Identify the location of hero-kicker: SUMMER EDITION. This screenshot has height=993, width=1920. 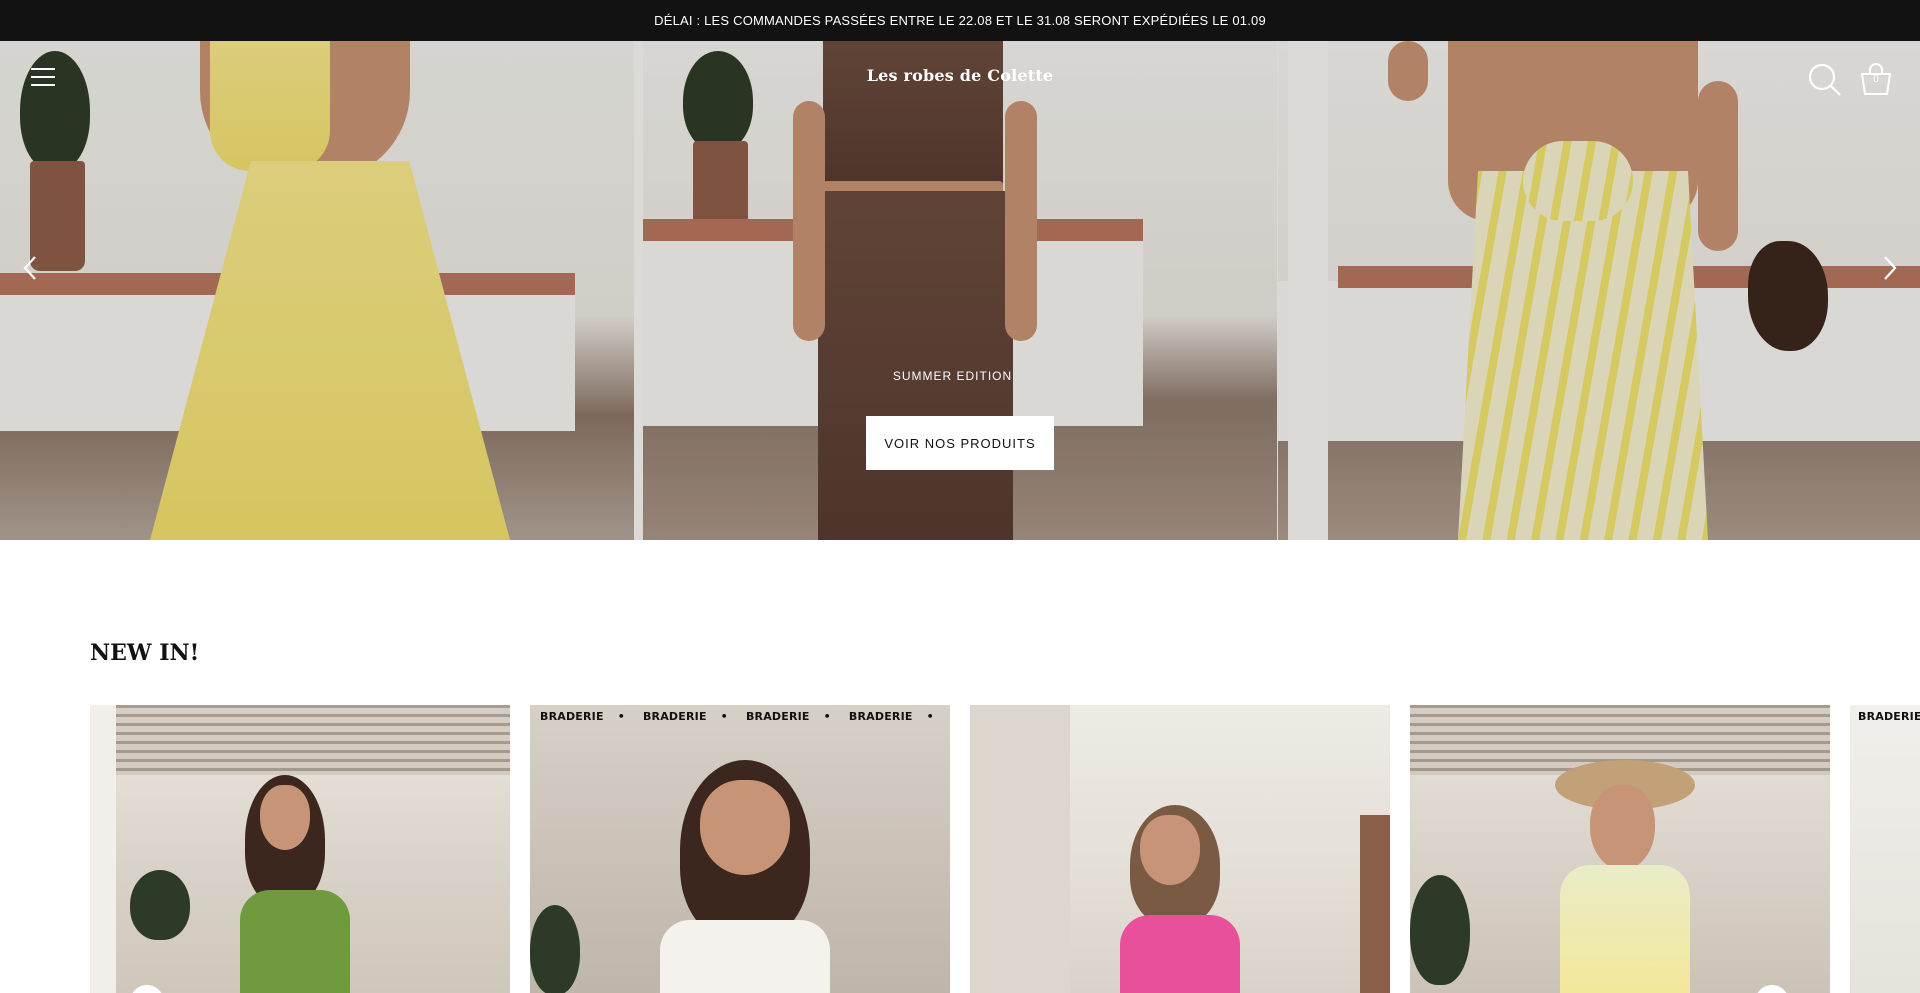
(952, 376).